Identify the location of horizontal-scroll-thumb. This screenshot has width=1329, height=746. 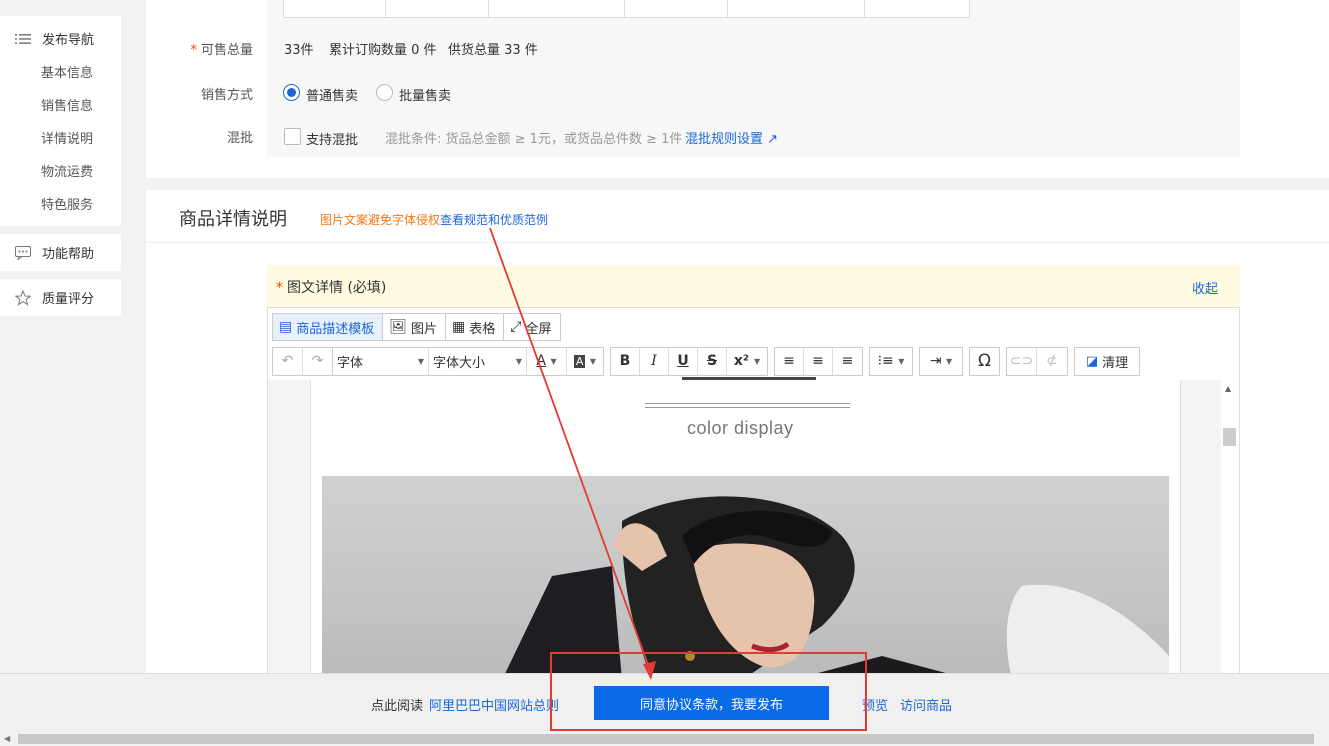
(666, 739).